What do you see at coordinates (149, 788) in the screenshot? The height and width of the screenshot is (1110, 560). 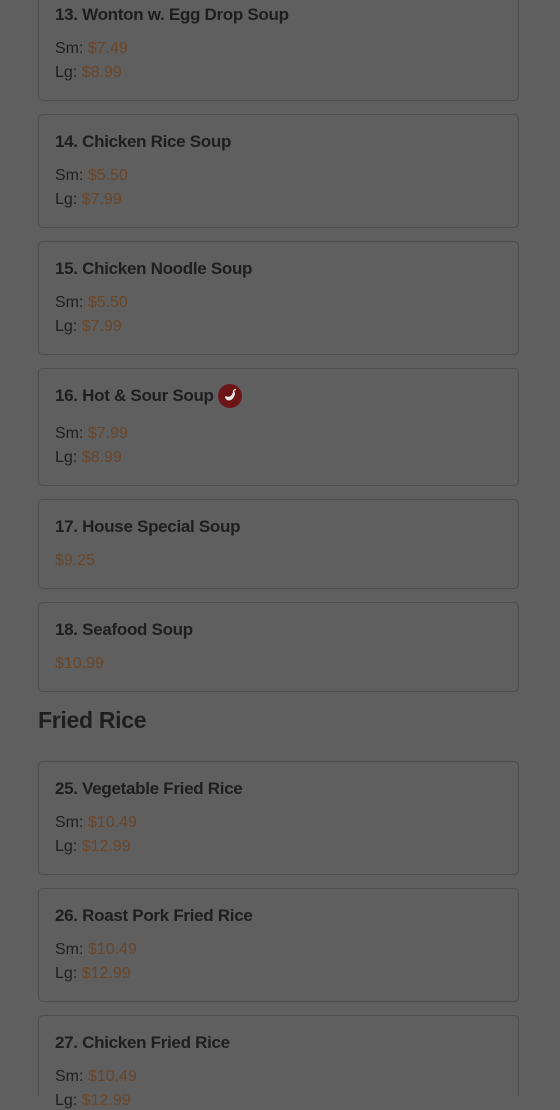 I see `menu-item-name: 25. Vegetable Fried Rice` at bounding box center [149, 788].